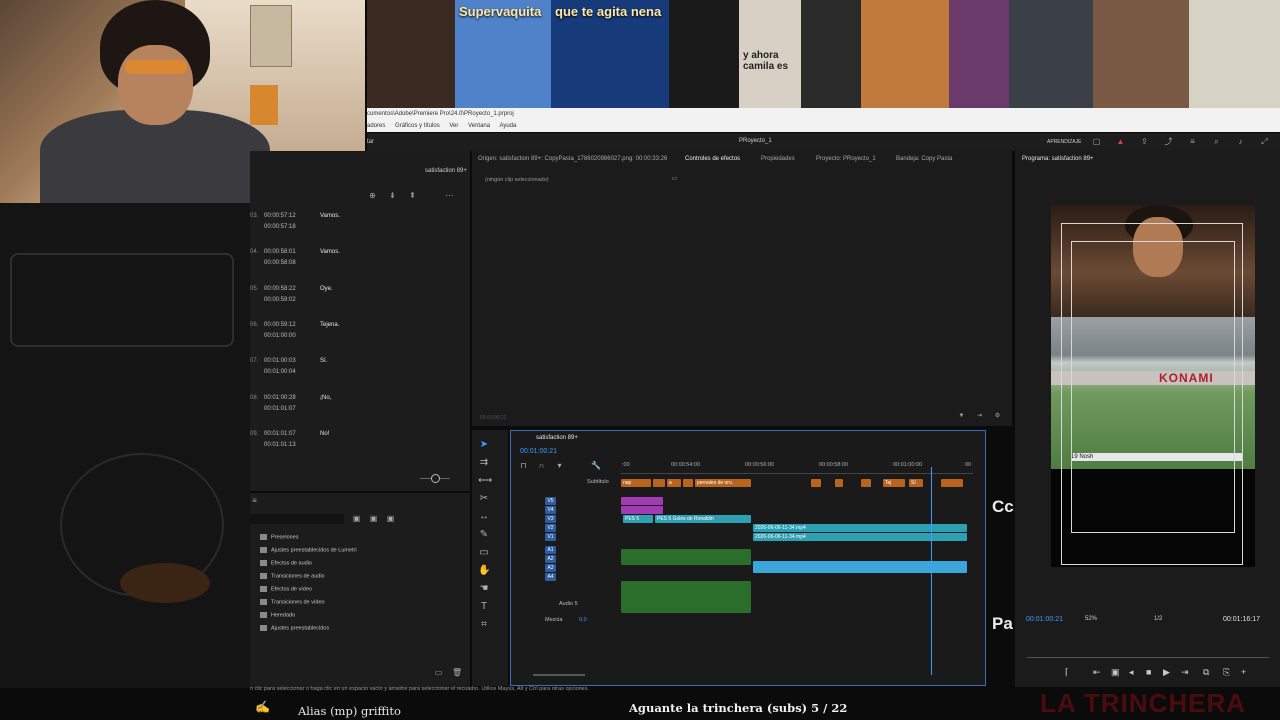 Image resolution: width=1280 pixels, height=720 pixels. Describe the element at coordinates (1243, 672) in the screenshot. I see `add-button-icon: +` at that location.